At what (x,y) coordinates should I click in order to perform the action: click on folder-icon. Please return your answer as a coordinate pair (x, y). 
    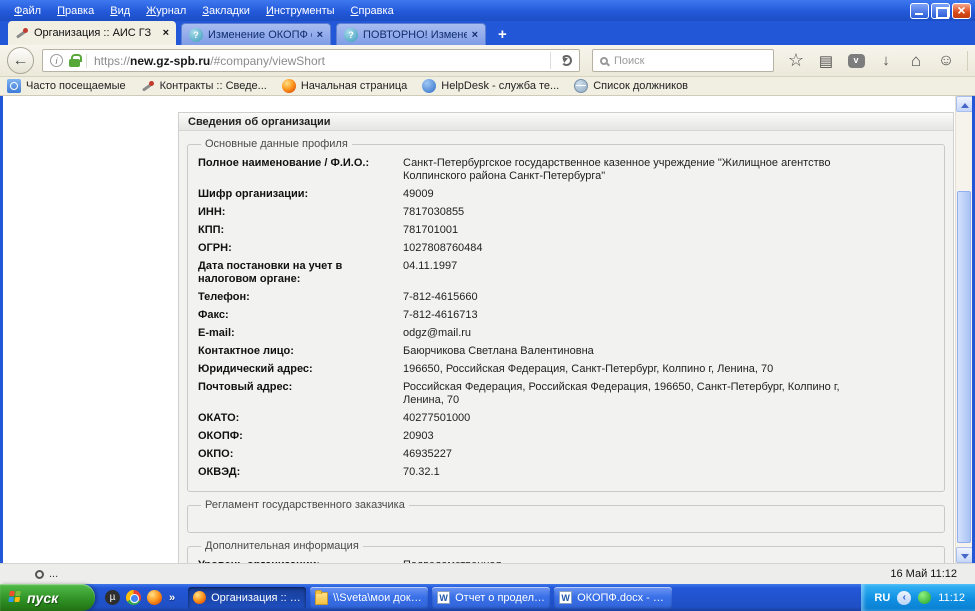
    Looking at the image, I should click on (322, 597).